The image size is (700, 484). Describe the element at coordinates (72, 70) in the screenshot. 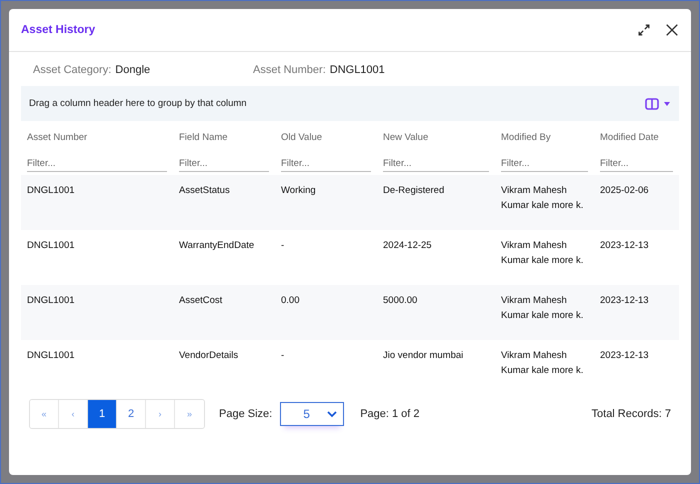

I see `field-label: Asset Category:` at that location.